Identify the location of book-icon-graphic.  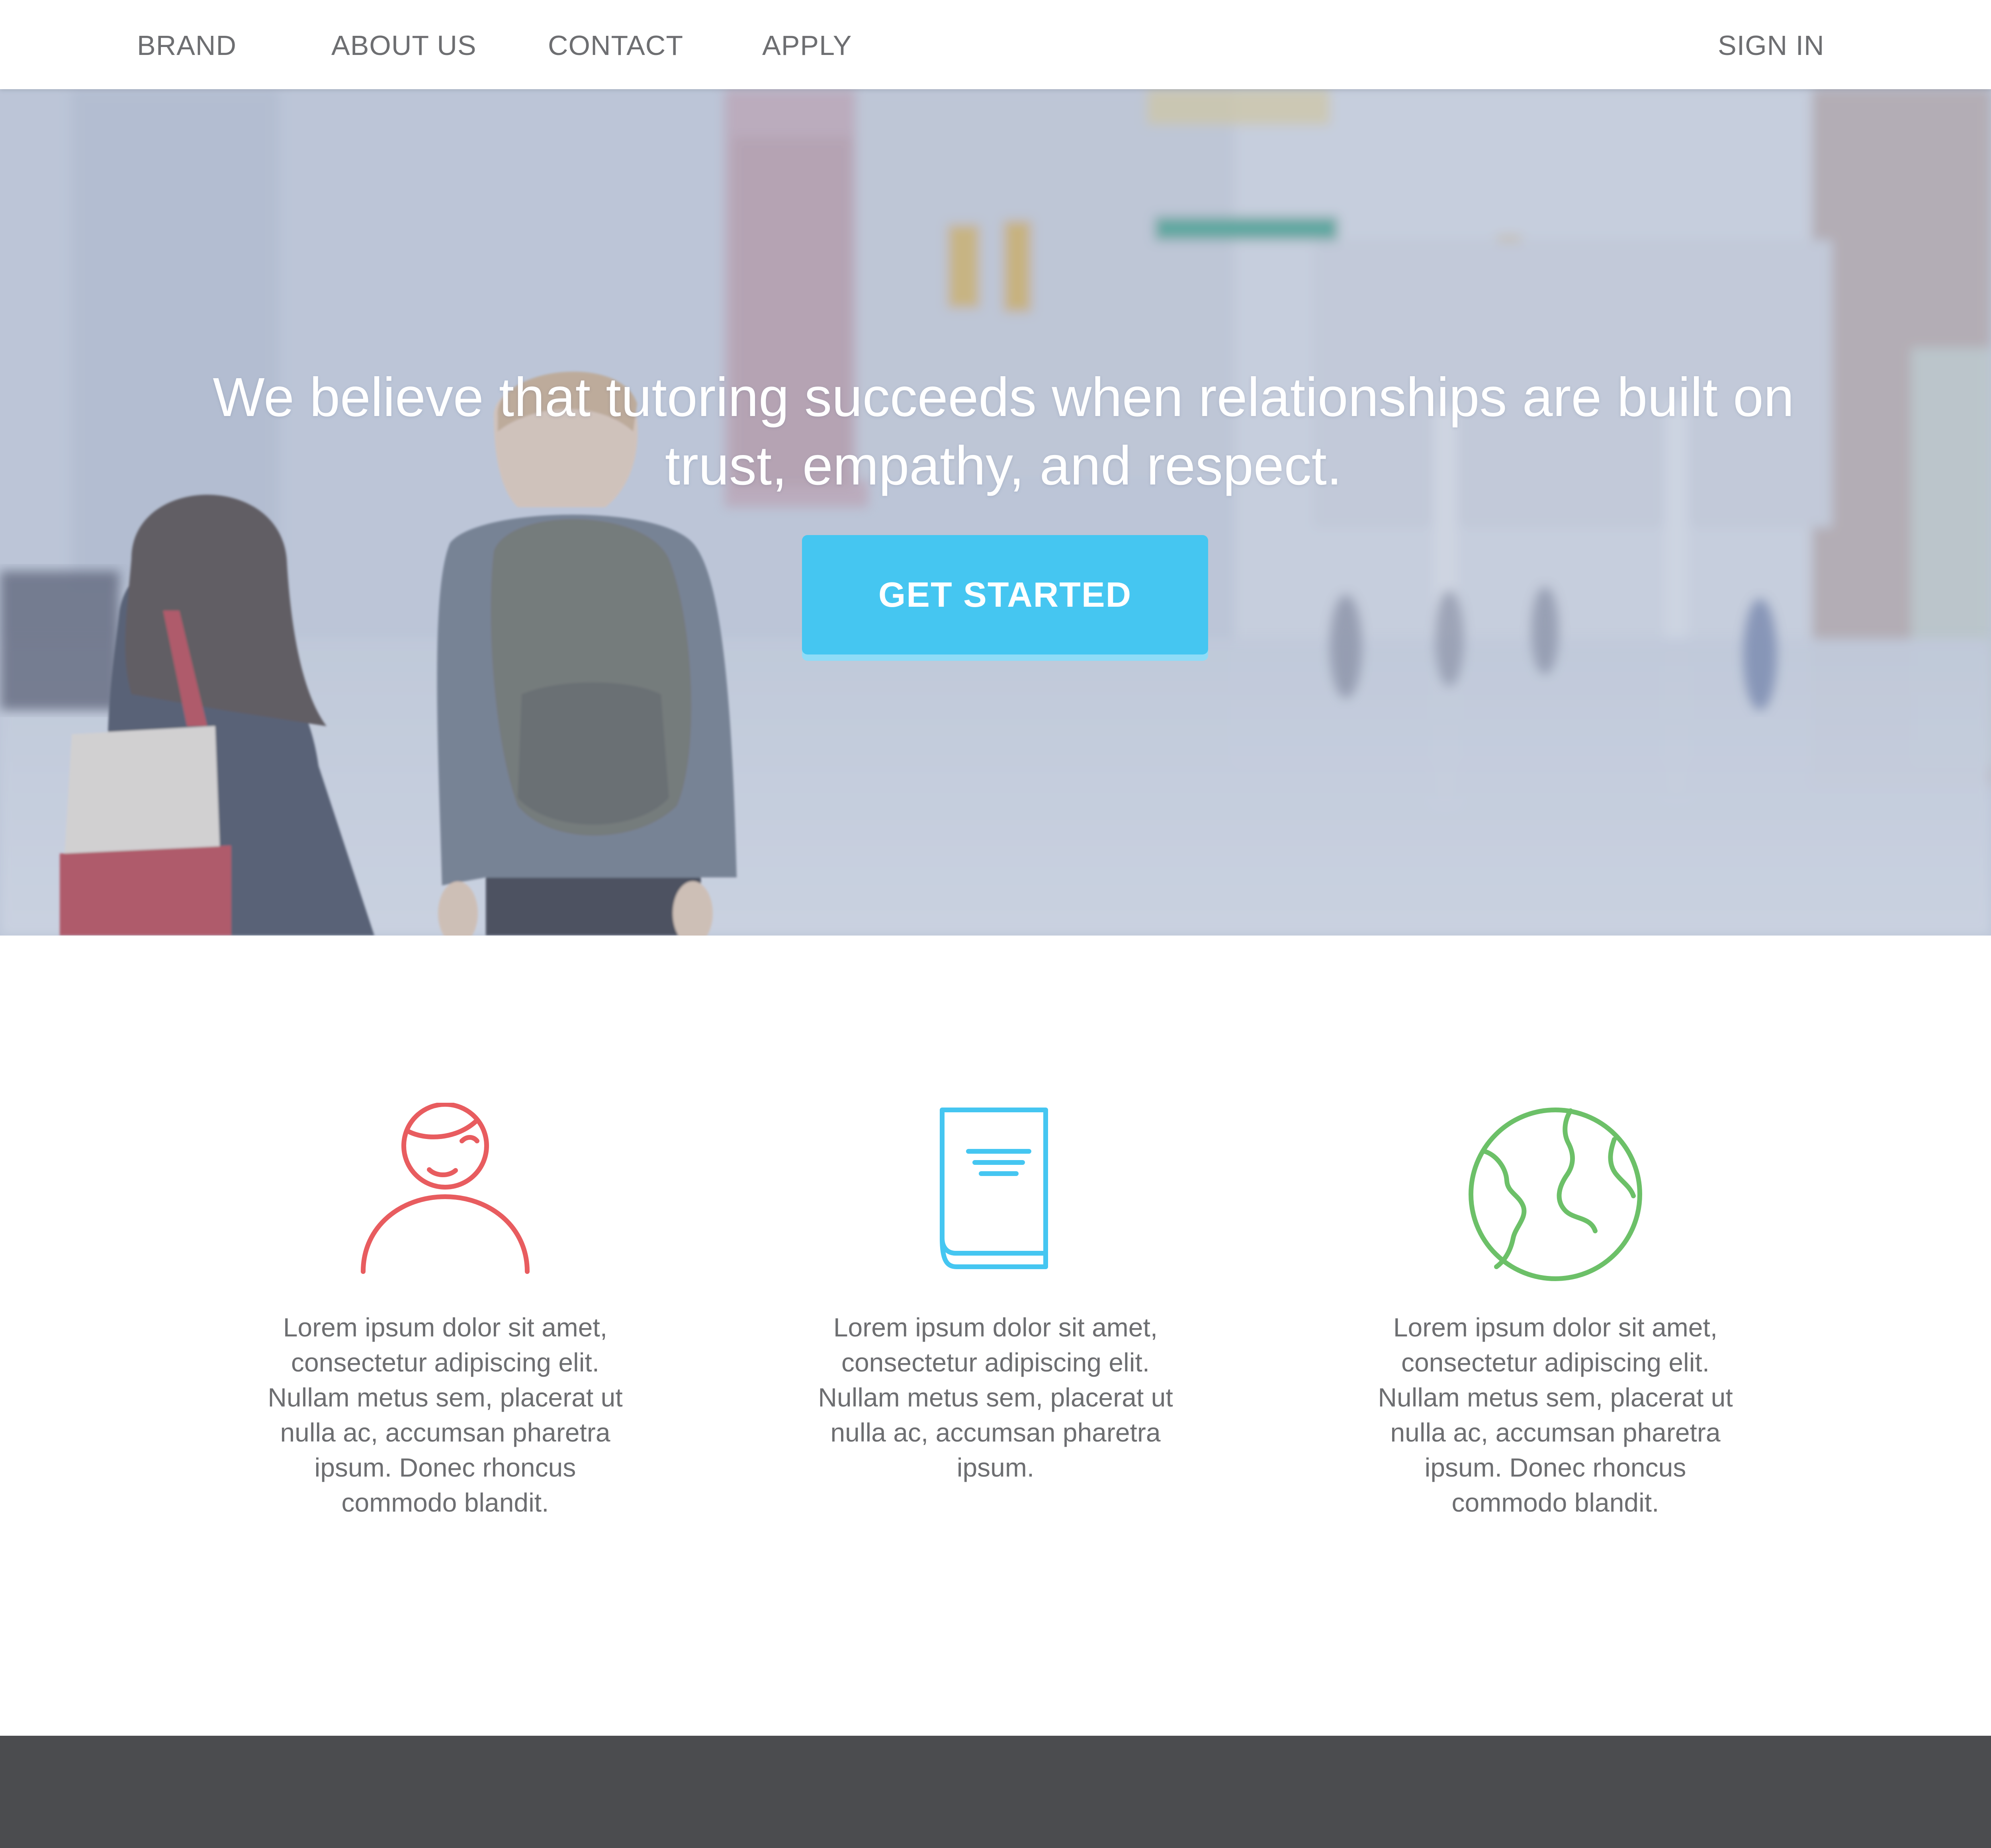
(994, 1188).